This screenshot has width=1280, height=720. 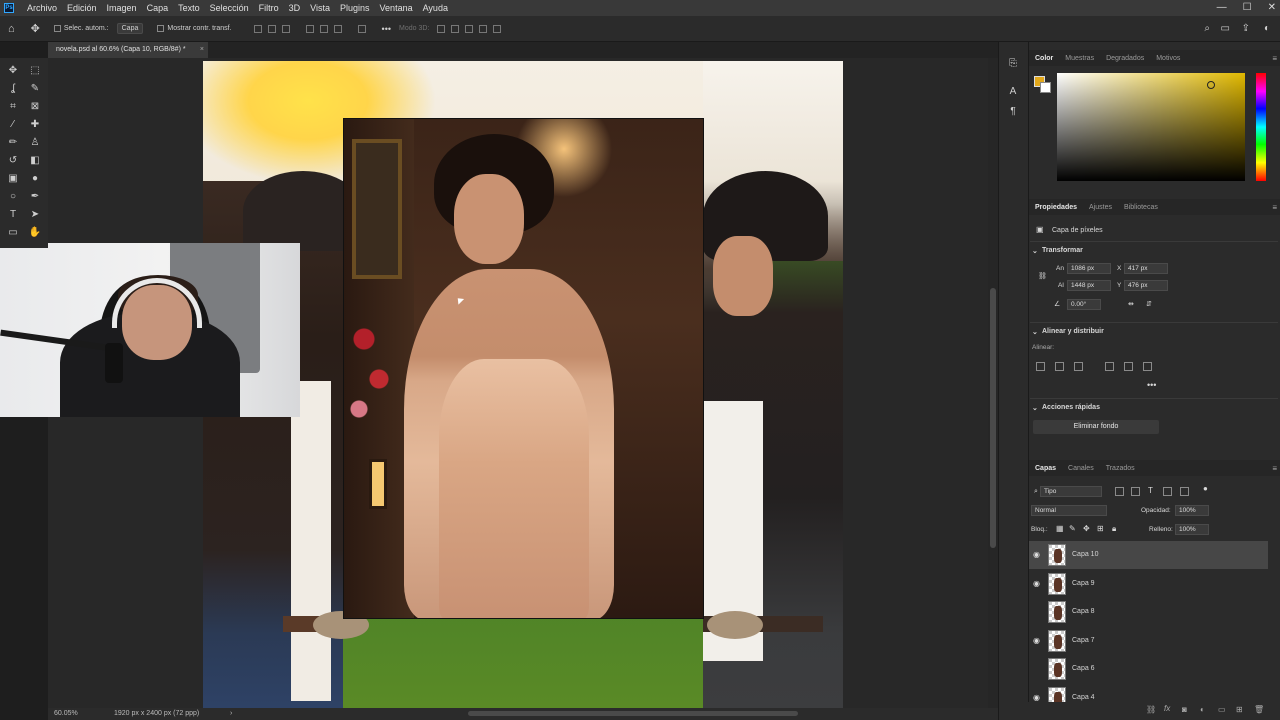 I want to click on type-tool-icon: T, so click(x=13, y=214).